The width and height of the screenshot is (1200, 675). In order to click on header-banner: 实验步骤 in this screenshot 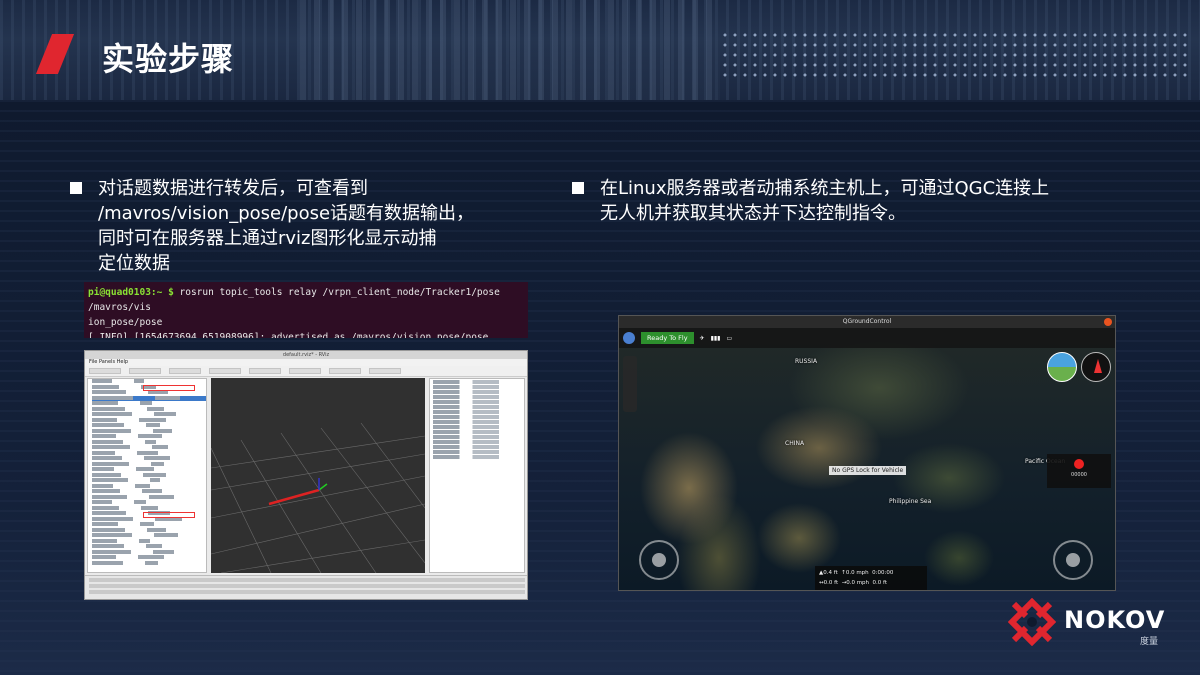, I will do `click(600, 50)`.